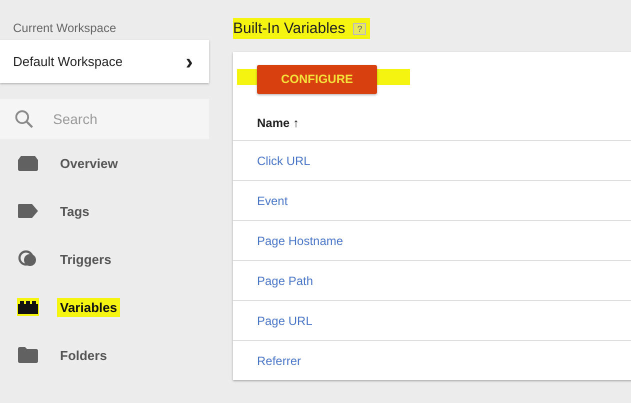  Describe the element at coordinates (28, 259) in the screenshot. I see `trigger-icon` at that location.